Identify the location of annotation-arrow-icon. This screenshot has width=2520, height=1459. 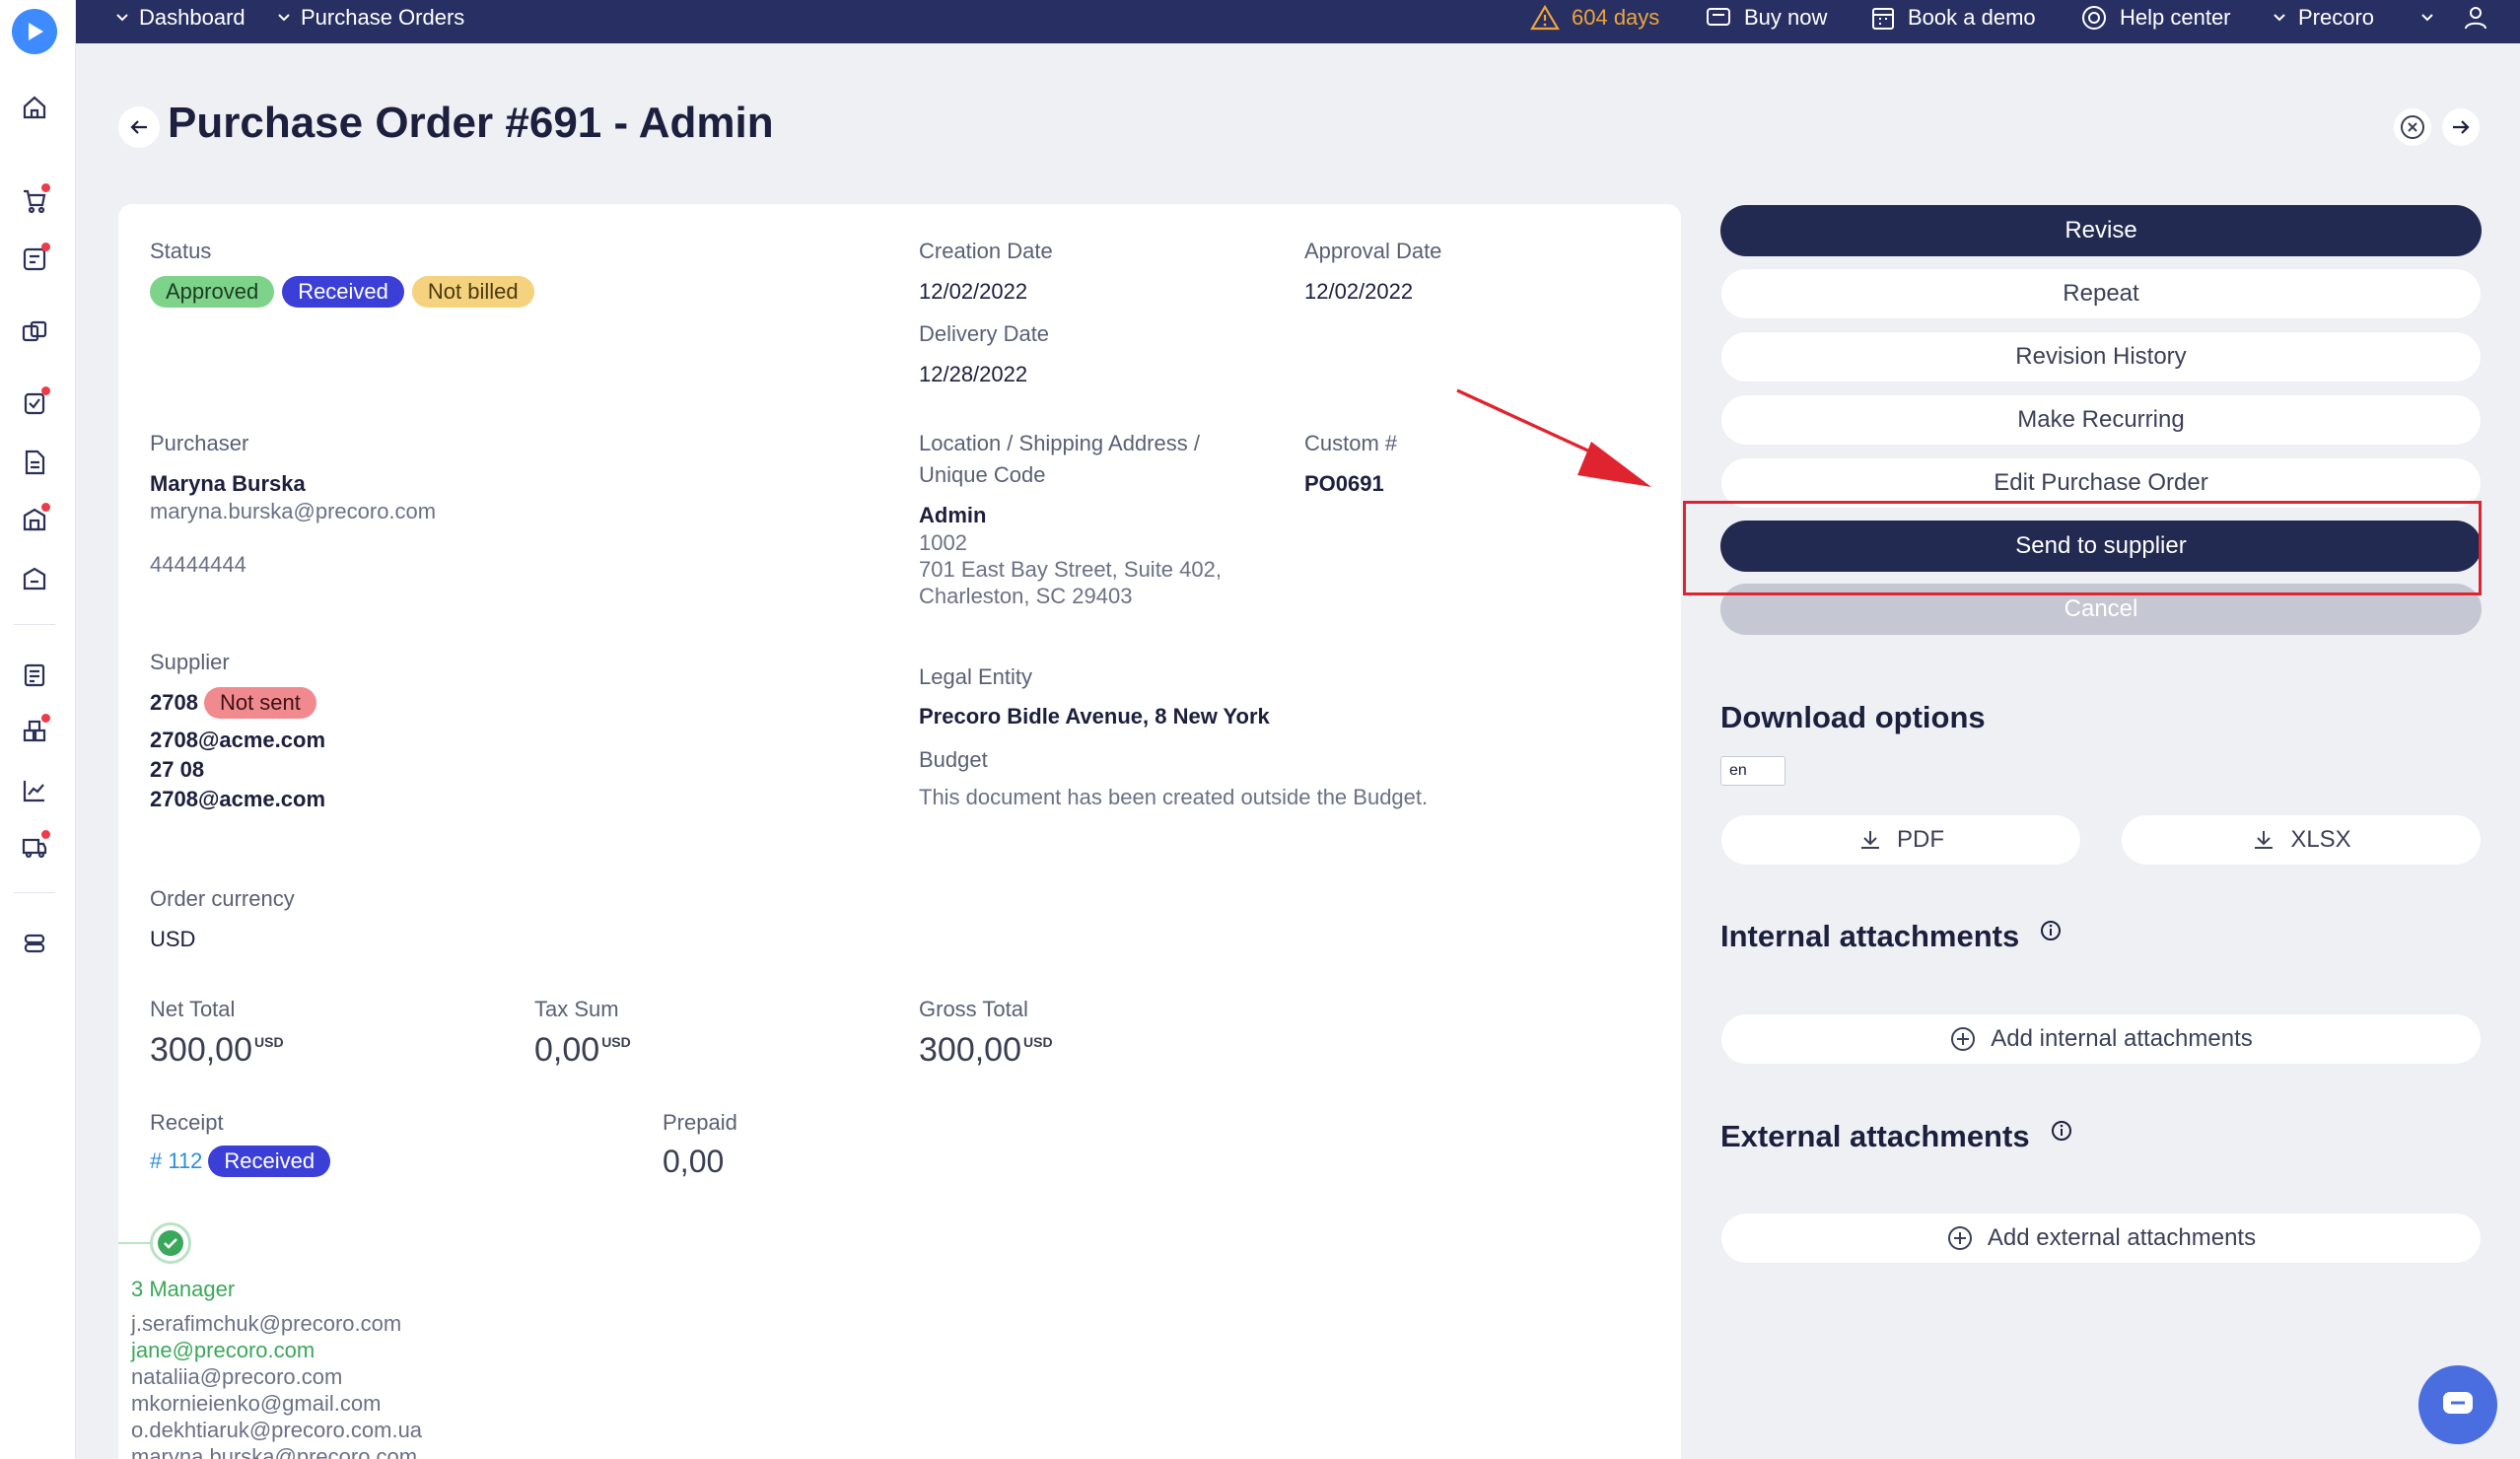
(1553, 438).